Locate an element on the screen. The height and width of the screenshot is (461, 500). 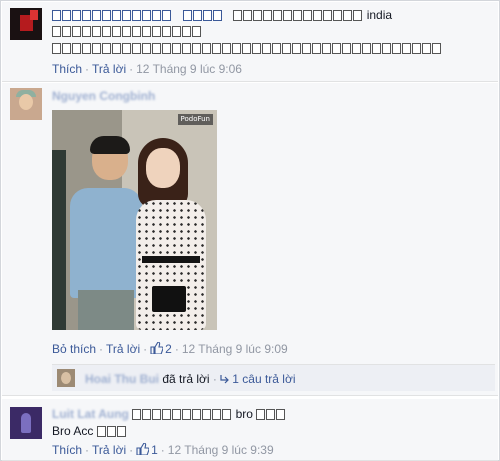
author-name: Luit Lat Aung is located at coordinates (90, 414).